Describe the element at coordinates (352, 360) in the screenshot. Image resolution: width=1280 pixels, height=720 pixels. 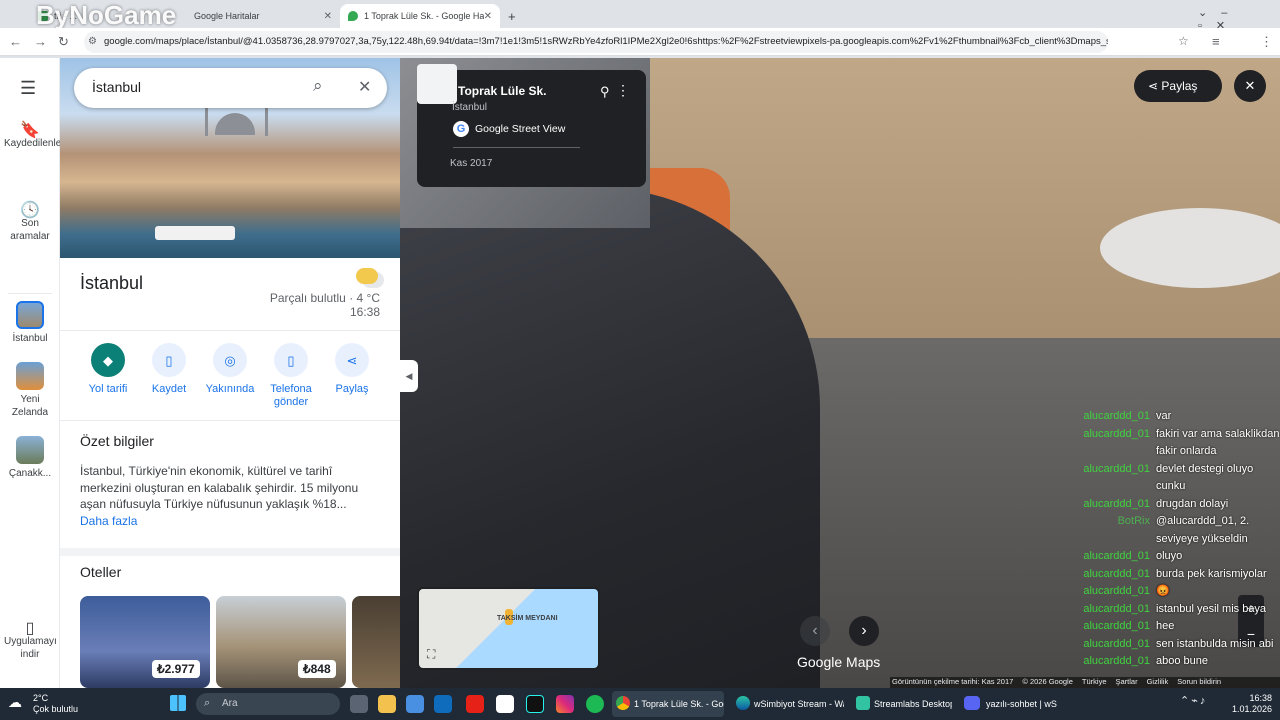
I see `share-icon: ⋖` at that location.